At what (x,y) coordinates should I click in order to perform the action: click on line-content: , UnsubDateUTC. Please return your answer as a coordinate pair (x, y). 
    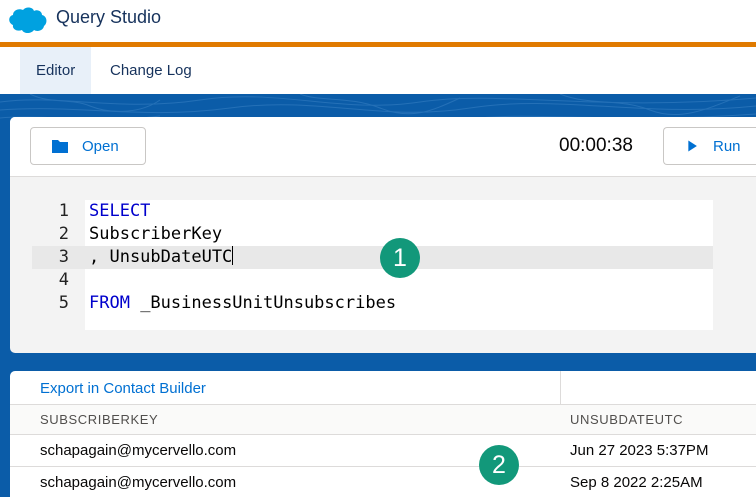
    Looking at the image, I should click on (161, 257).